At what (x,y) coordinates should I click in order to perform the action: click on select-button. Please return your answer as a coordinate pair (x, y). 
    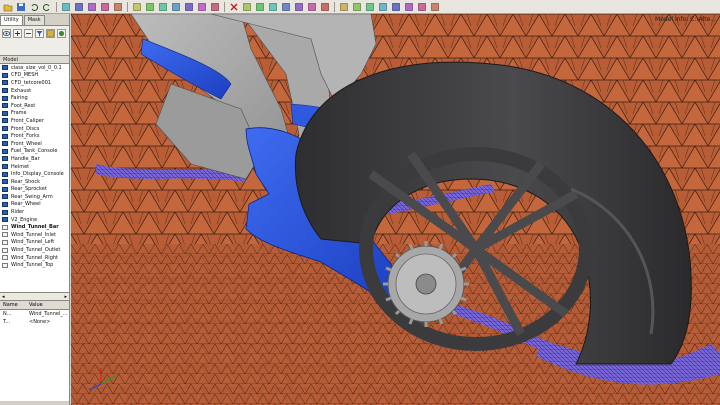
    Looking at the image, I should click on (66, 6).